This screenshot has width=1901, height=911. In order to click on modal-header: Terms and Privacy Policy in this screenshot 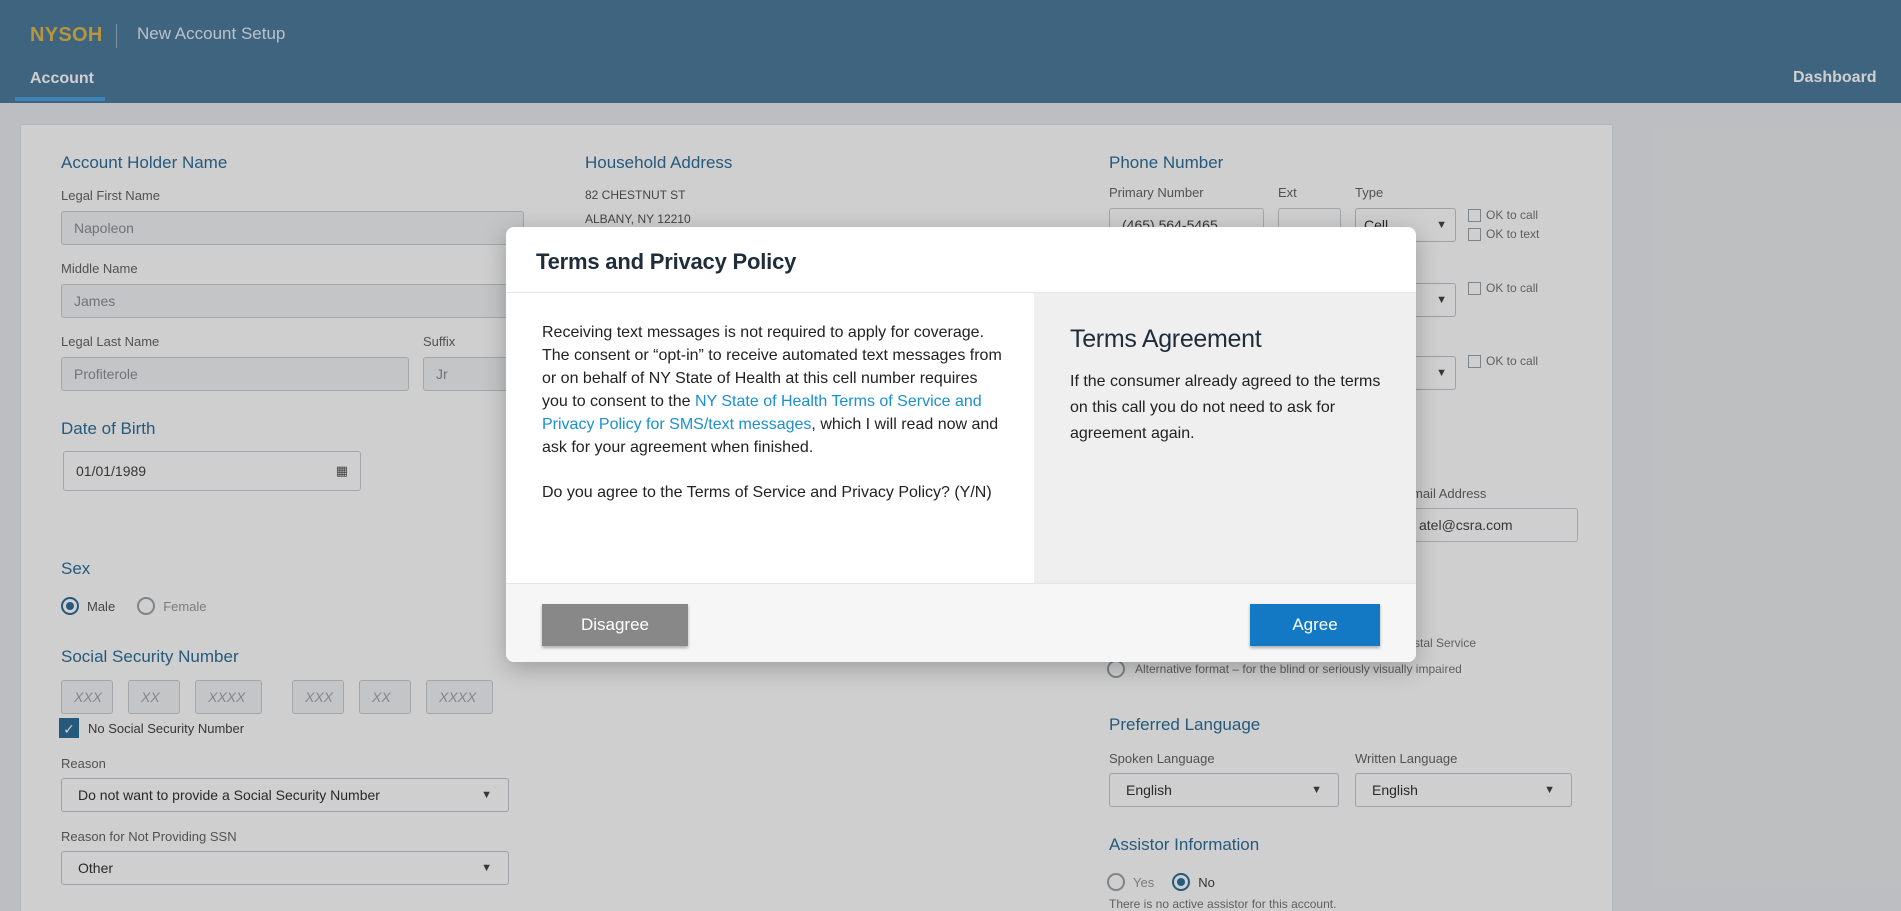, I will do `click(961, 260)`.